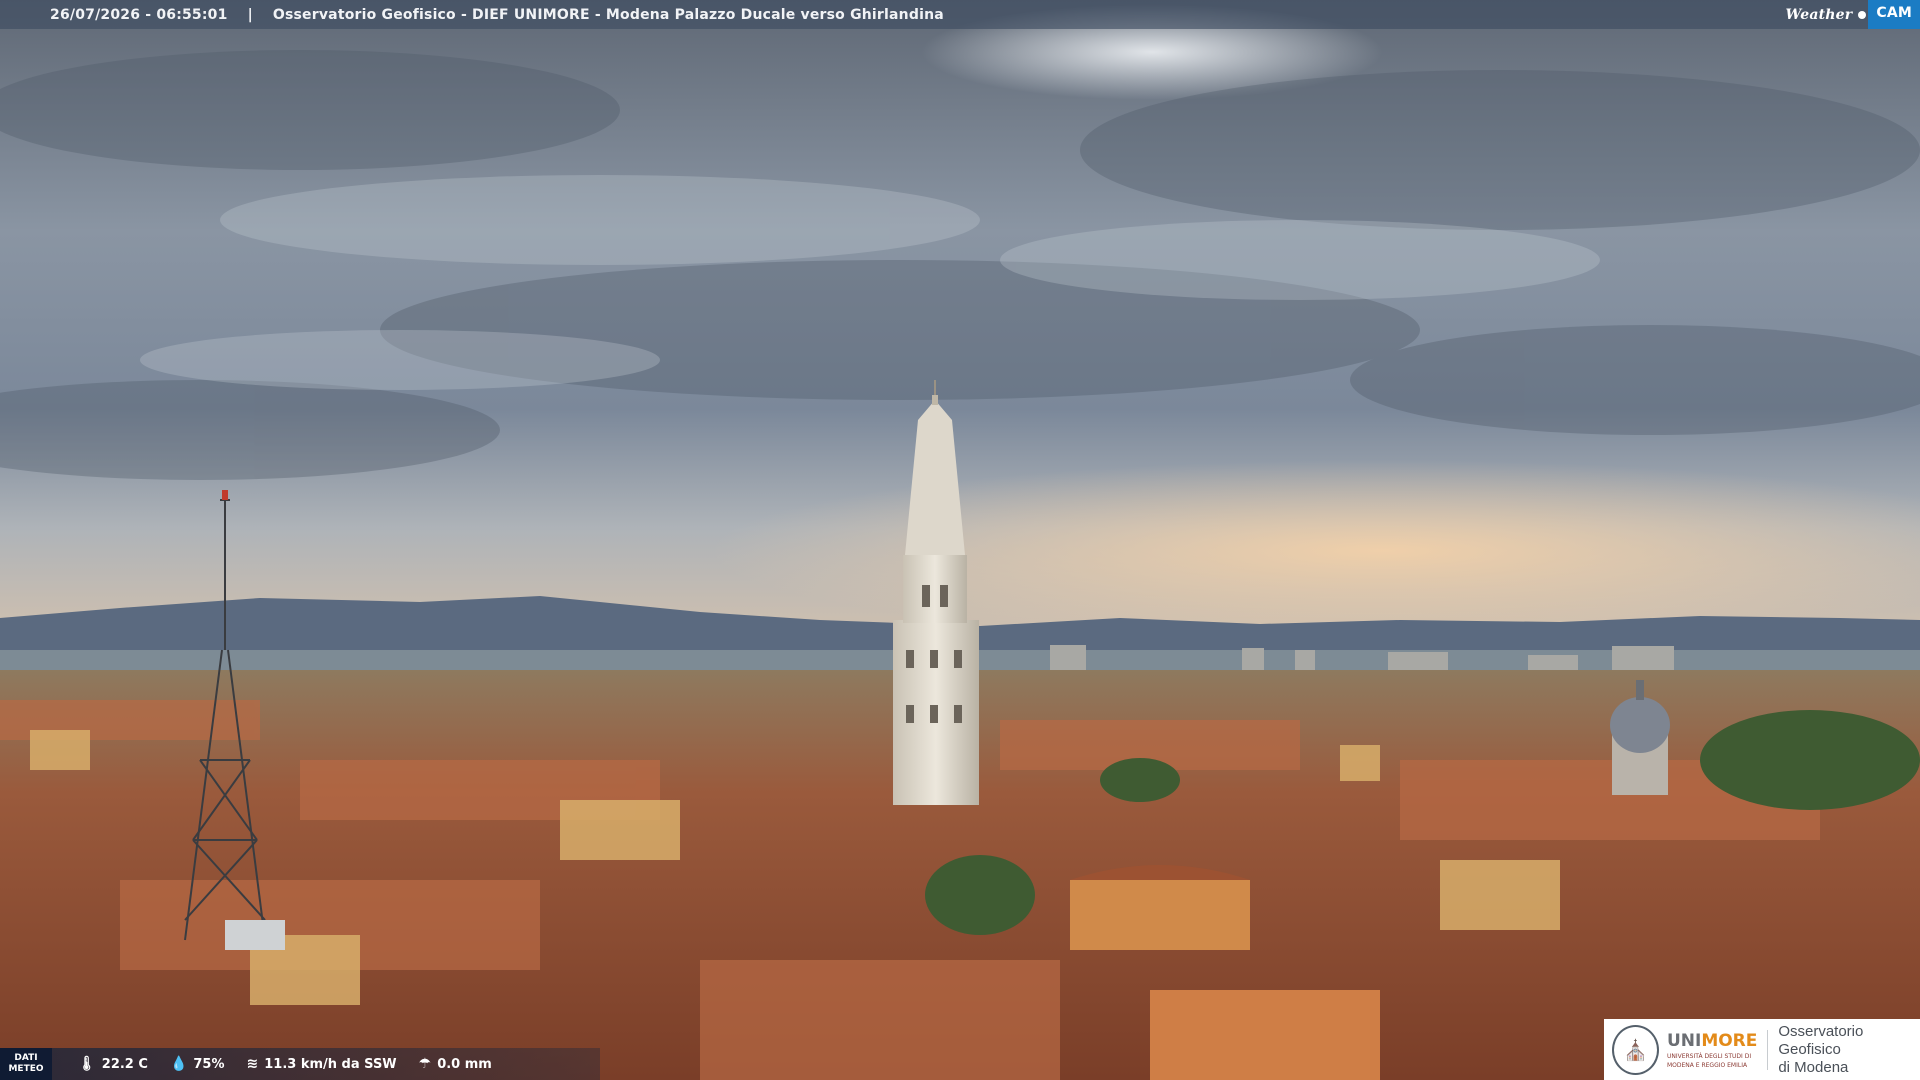 Image resolution: width=1920 pixels, height=1080 pixels. What do you see at coordinates (464, 1064) in the screenshot?
I see `rain-value: 0.0 mm` at bounding box center [464, 1064].